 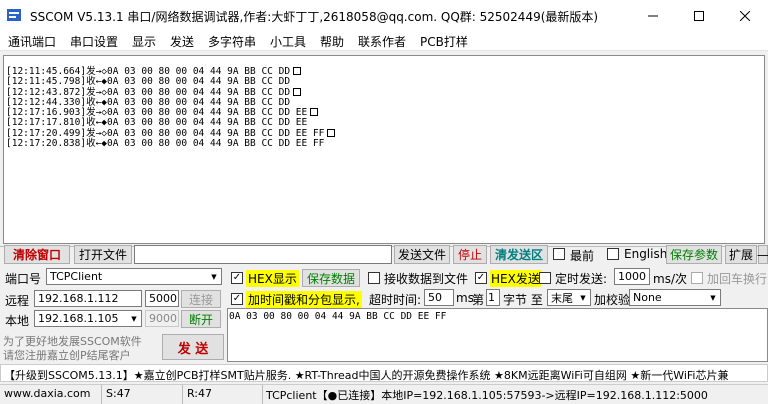 What do you see at coordinates (670, 279) in the screenshot?
I see `interval-unit: ms/次` at bounding box center [670, 279].